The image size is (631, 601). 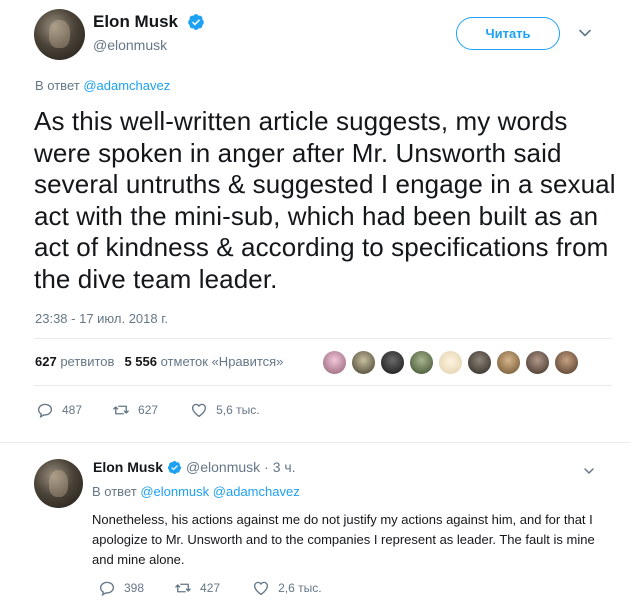 I want to click on author-name: Elon Musk, so click(x=135, y=22).